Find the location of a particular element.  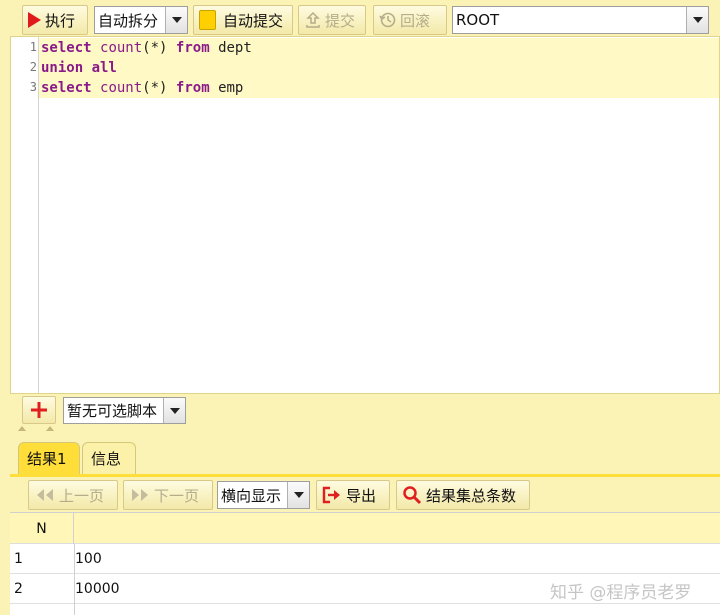

tab-result-1: 结果1 is located at coordinates (49, 458).